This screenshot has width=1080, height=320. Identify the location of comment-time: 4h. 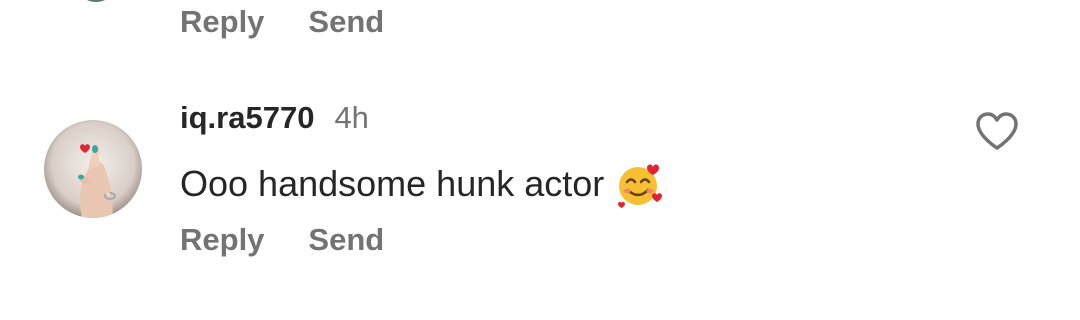
(351, 117).